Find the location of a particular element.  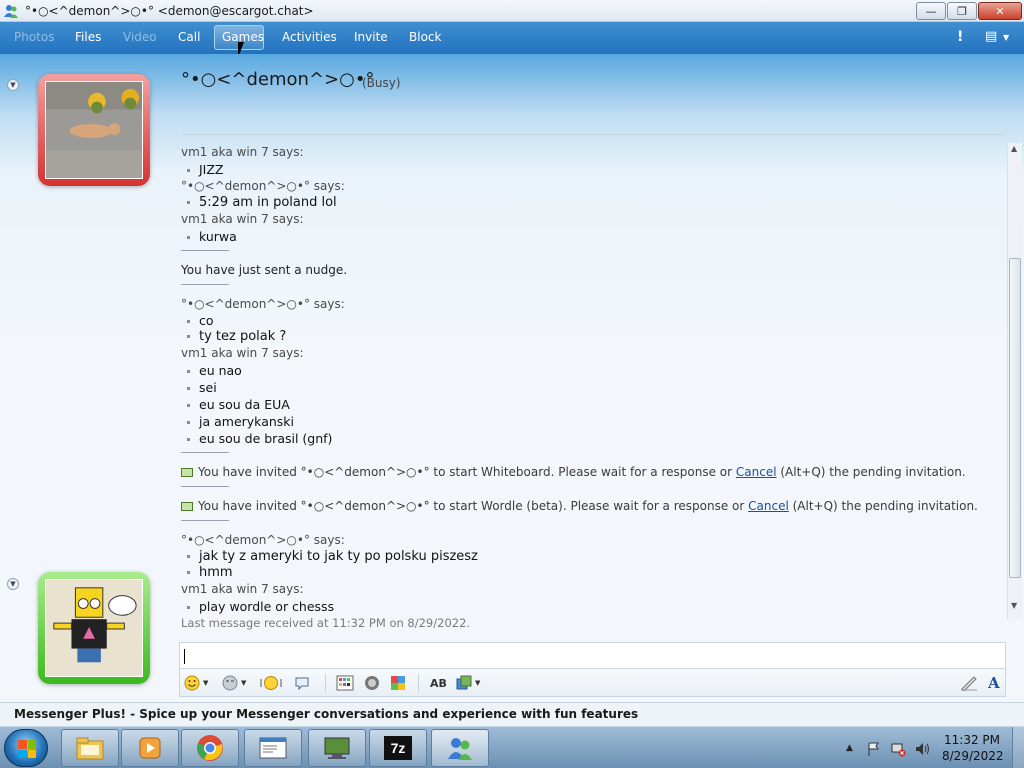

close-button: ✕ is located at coordinates (1000, 11).